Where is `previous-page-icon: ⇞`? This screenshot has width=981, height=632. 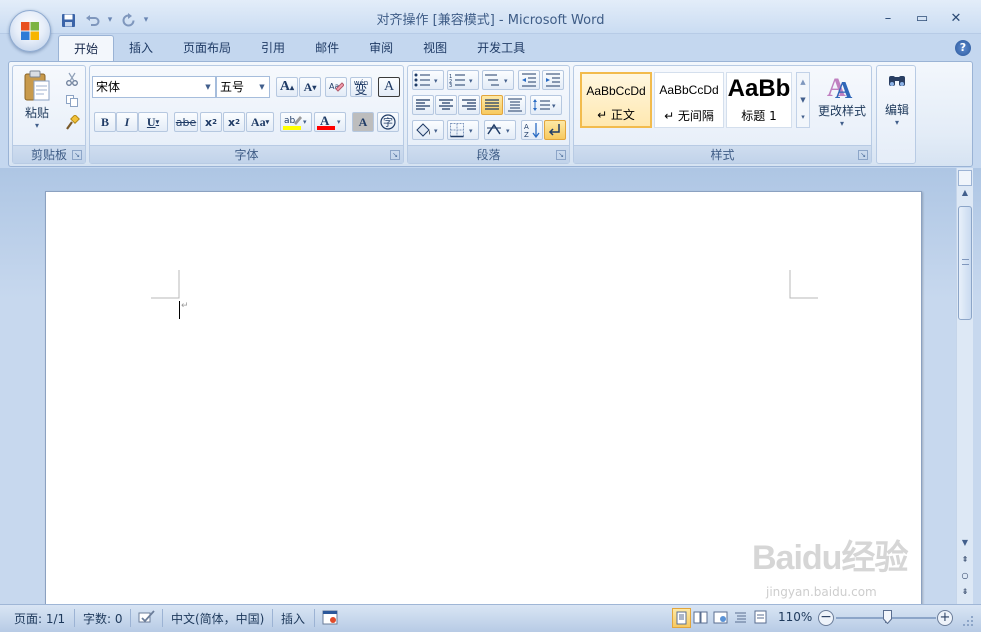 previous-page-icon: ⇞ is located at coordinates (965, 562).